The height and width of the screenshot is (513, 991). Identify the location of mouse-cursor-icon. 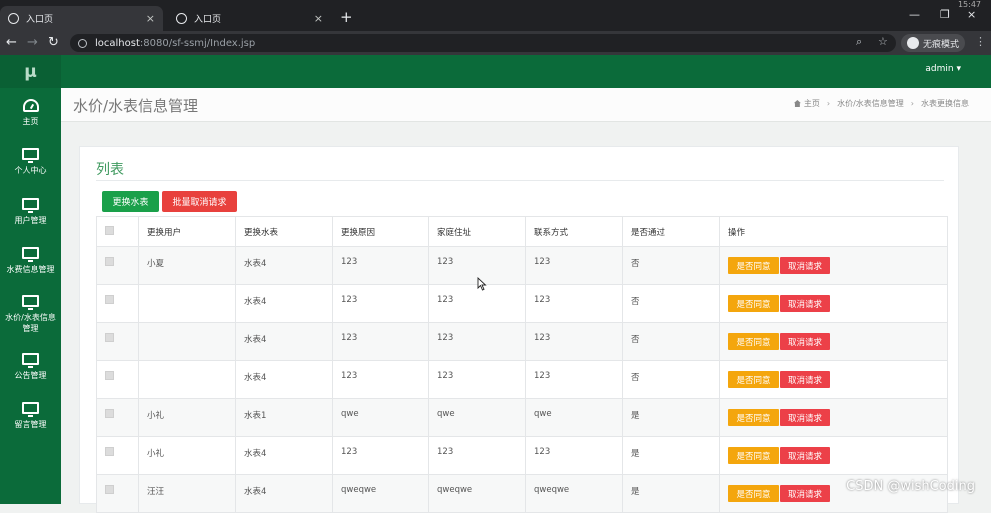
(482, 284).